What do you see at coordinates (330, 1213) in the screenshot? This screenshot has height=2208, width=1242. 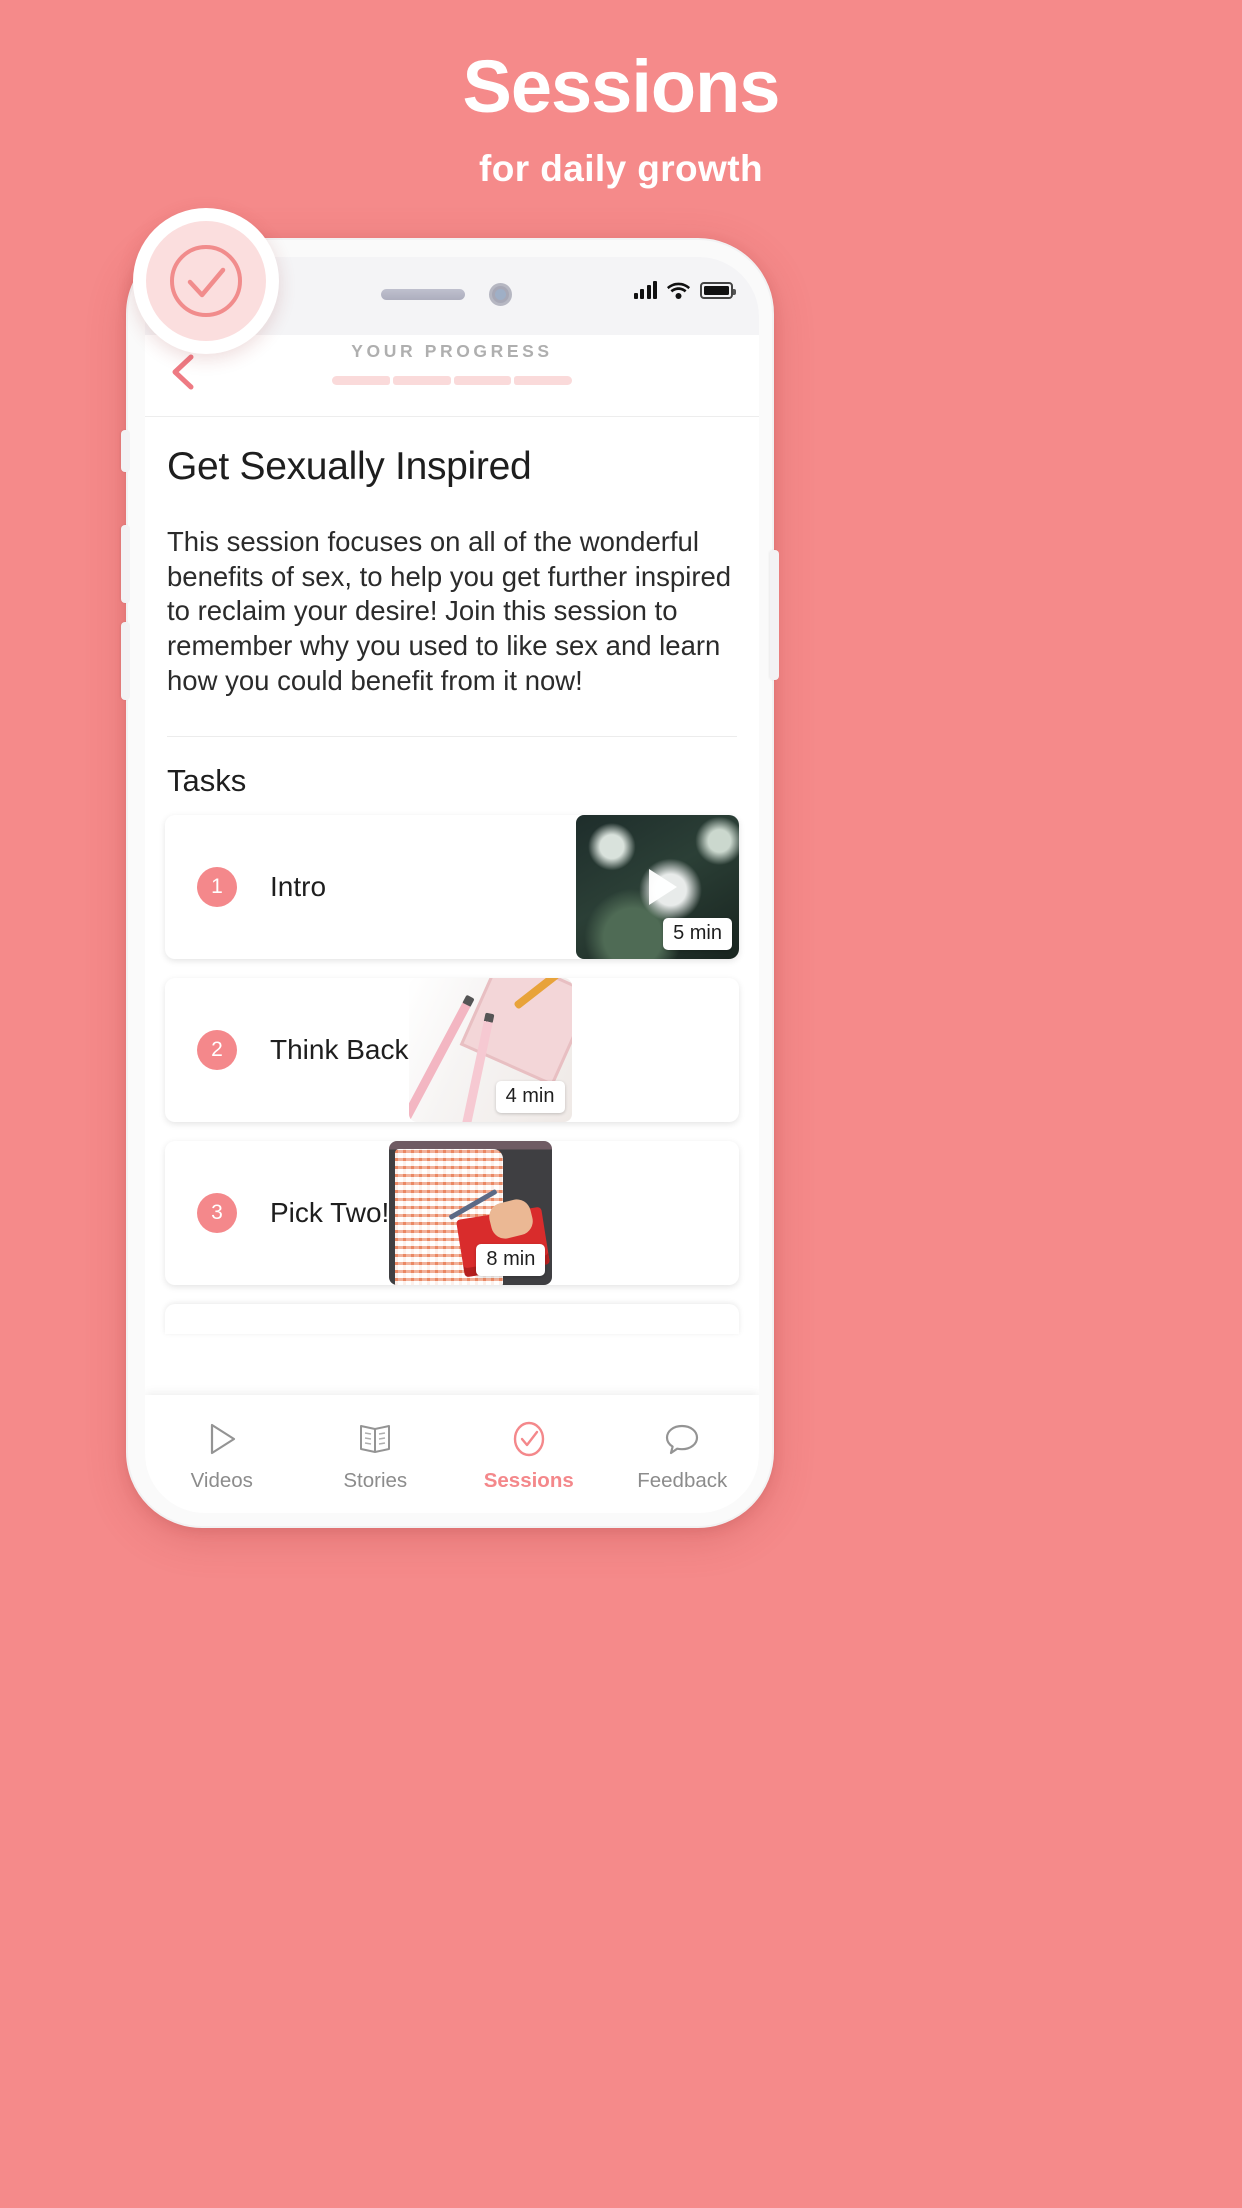 I see `task-label: Pick Two!` at bounding box center [330, 1213].